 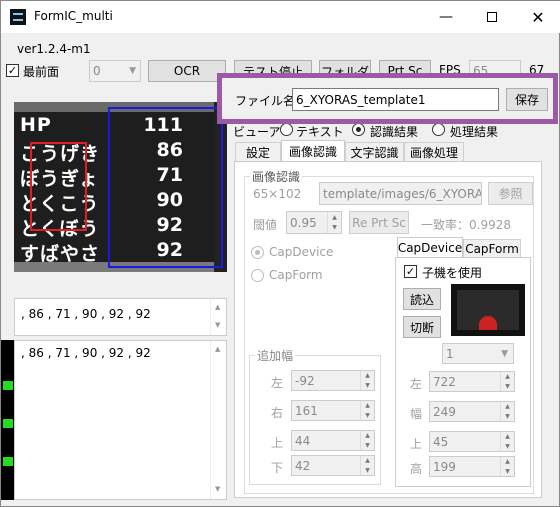 I want to click on use-child-checkbox: ✓, so click(x=410, y=271).